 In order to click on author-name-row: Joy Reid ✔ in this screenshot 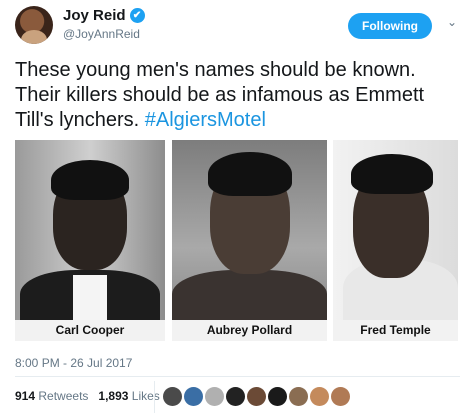, I will do `click(104, 15)`.